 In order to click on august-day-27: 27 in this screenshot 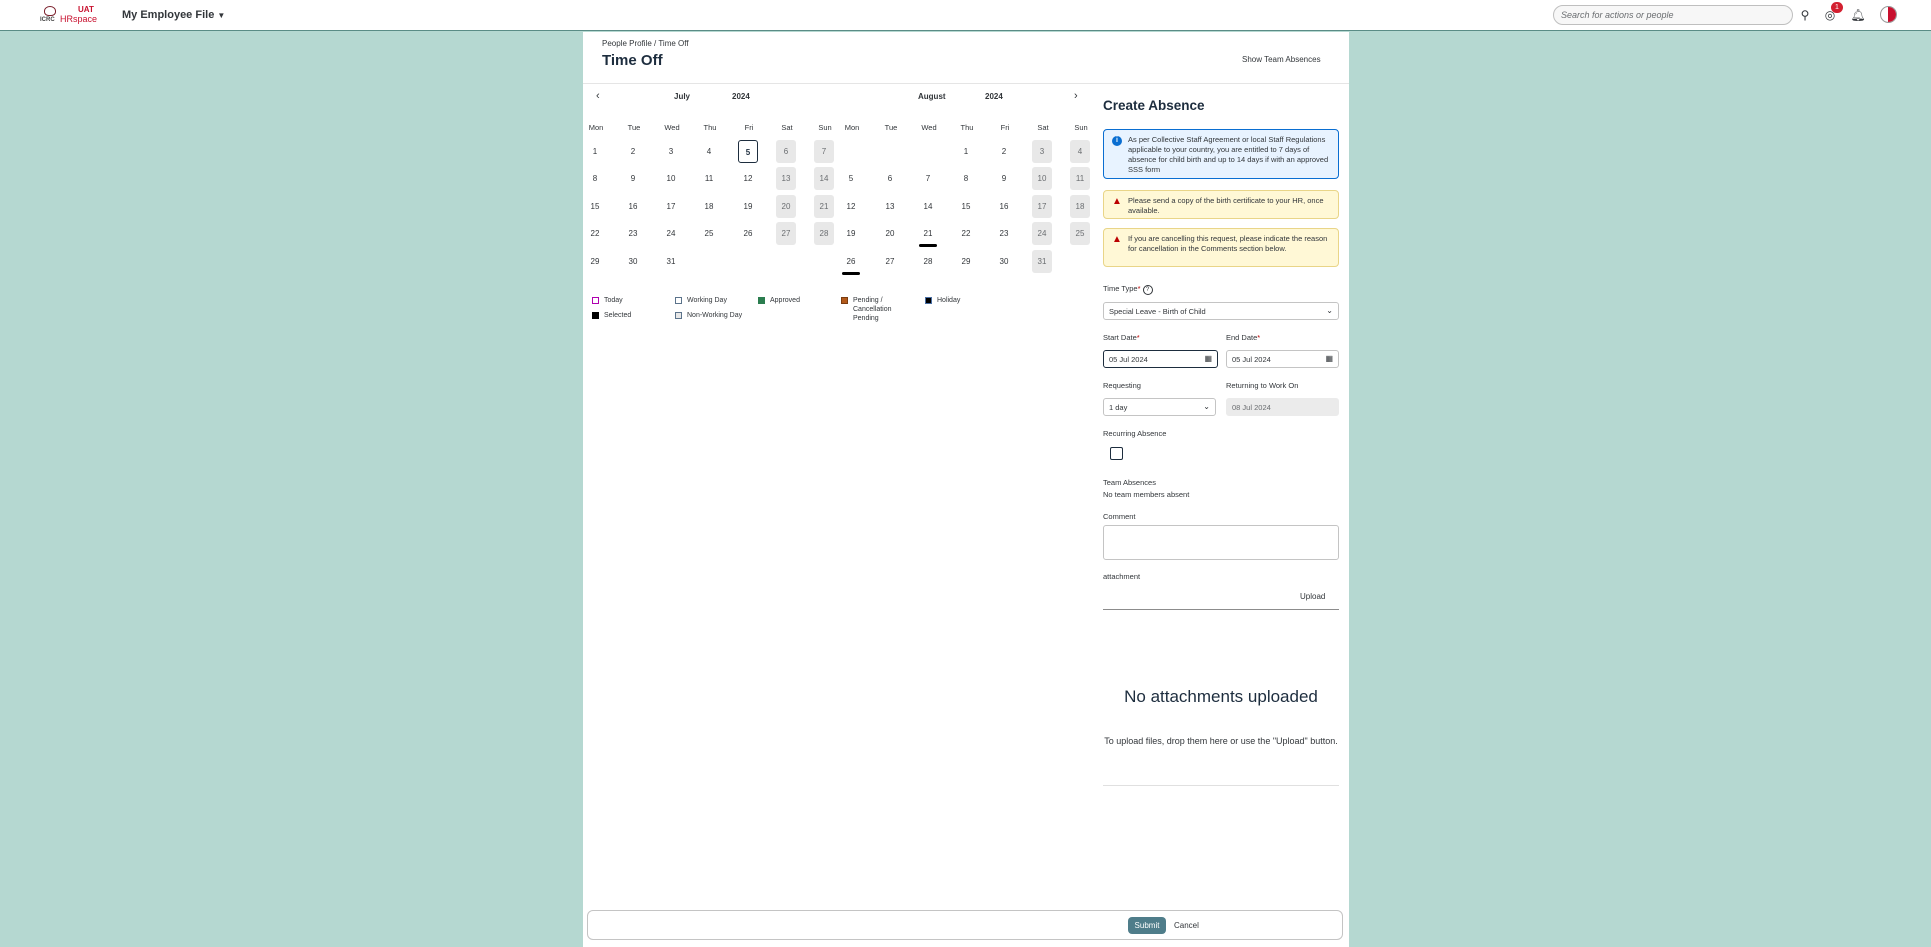, I will do `click(890, 261)`.